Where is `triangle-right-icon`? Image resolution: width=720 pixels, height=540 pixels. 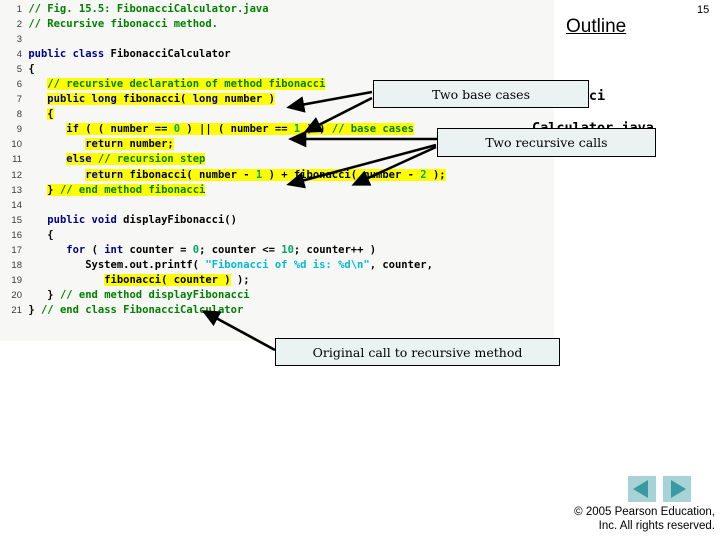
triangle-right-icon is located at coordinates (678, 489).